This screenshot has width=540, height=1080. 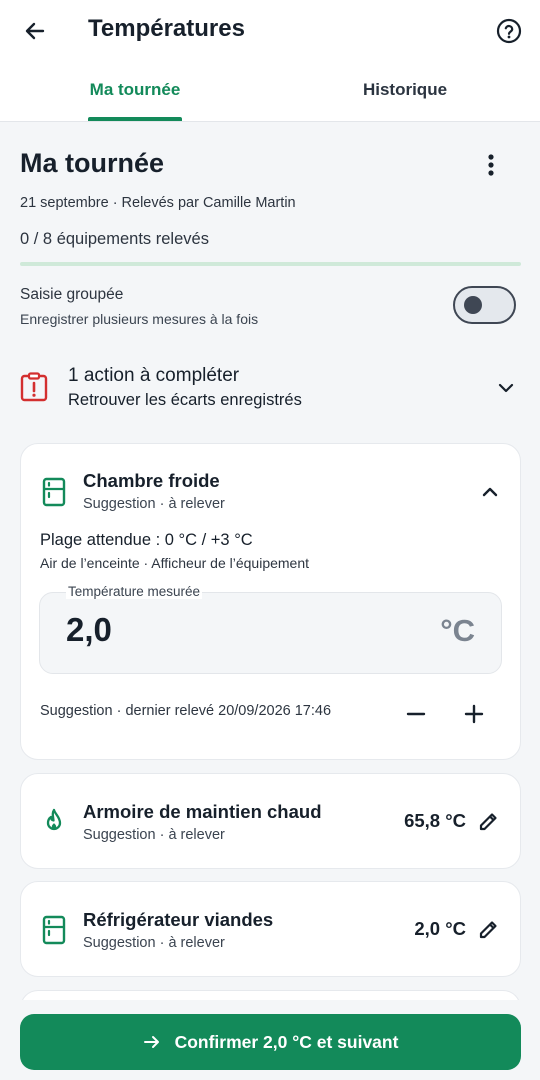 What do you see at coordinates (185, 400) in the screenshot?
I see `alert-subtitle: Retrouver les écarts enregistrés` at bounding box center [185, 400].